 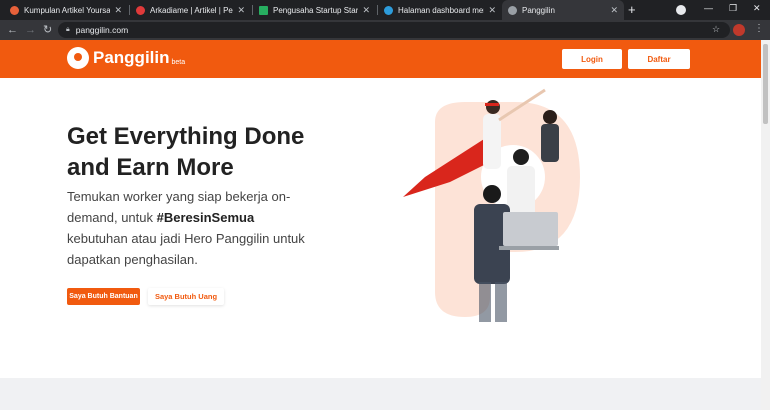 What do you see at coordinates (14, 10) in the screenshot?
I see `yoursay-favicon-icon` at bounding box center [14, 10].